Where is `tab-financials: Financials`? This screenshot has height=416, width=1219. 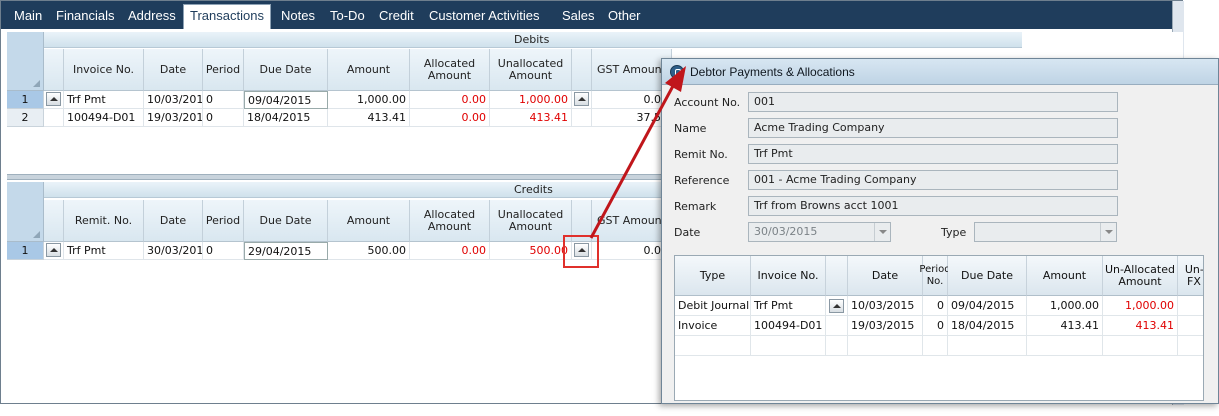 tab-financials: Financials is located at coordinates (85, 15).